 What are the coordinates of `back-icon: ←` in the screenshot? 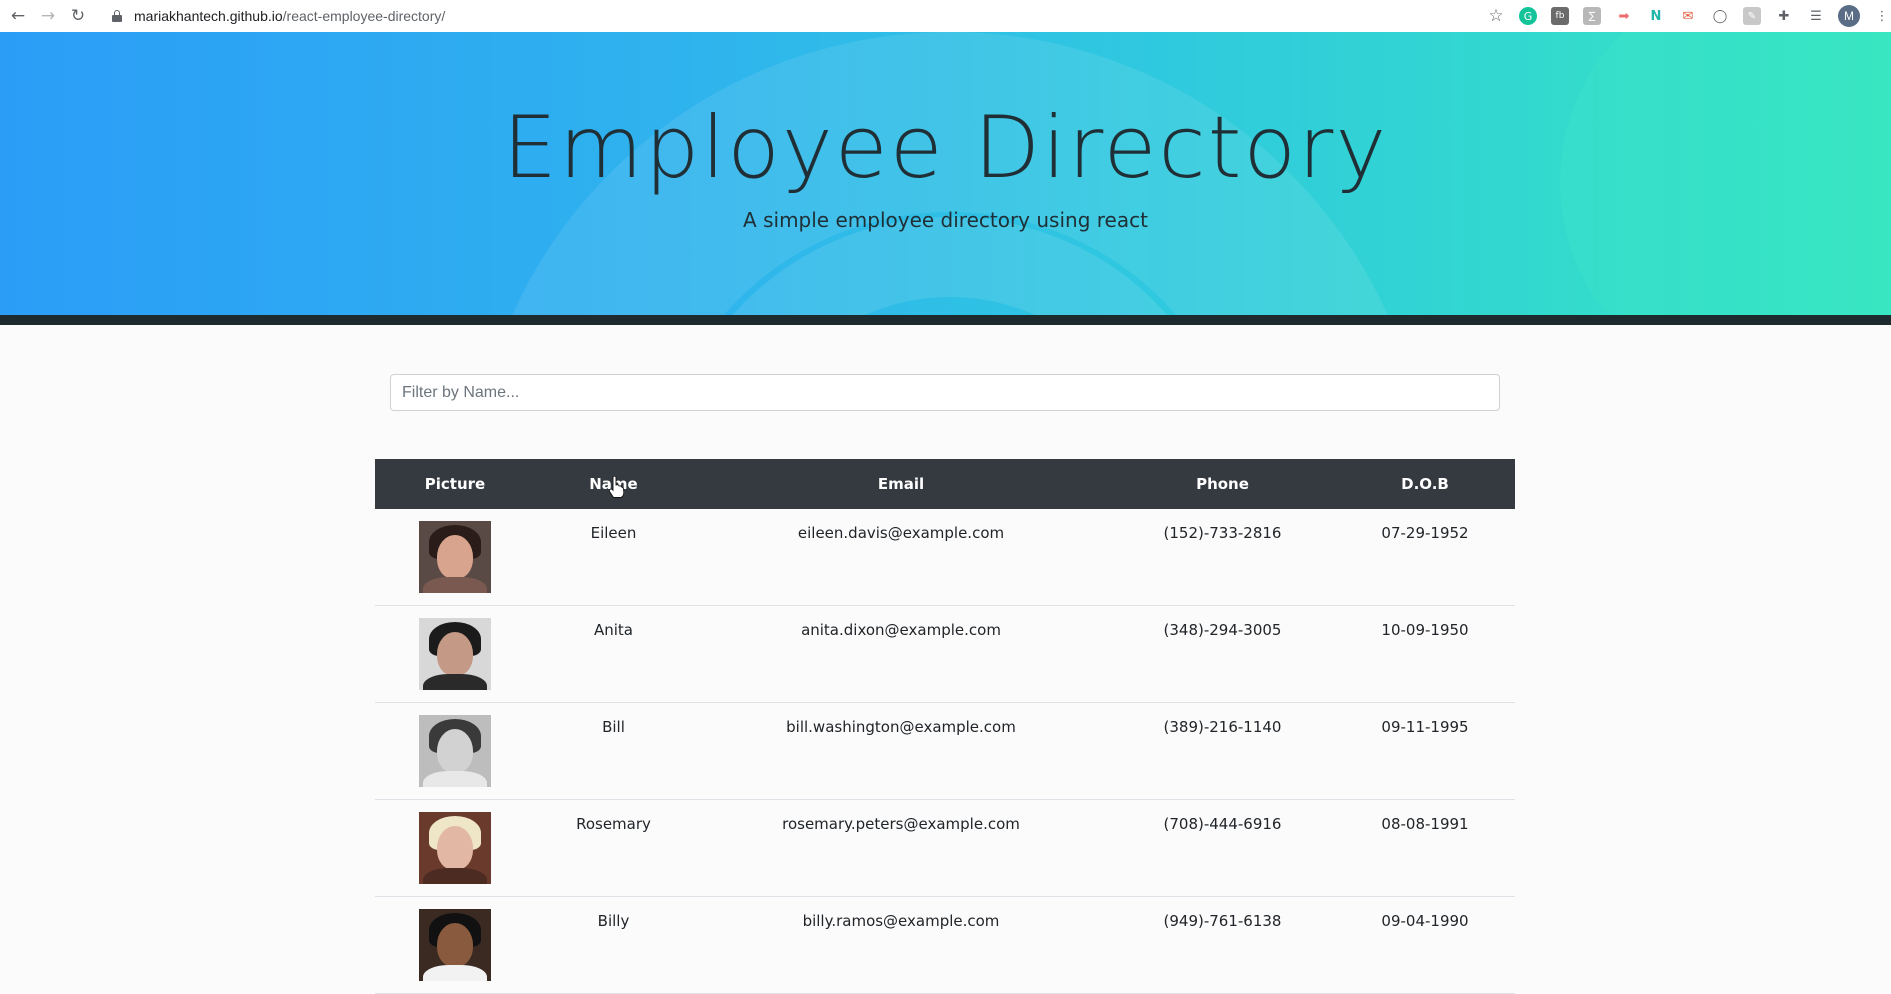 It's located at (18, 16).